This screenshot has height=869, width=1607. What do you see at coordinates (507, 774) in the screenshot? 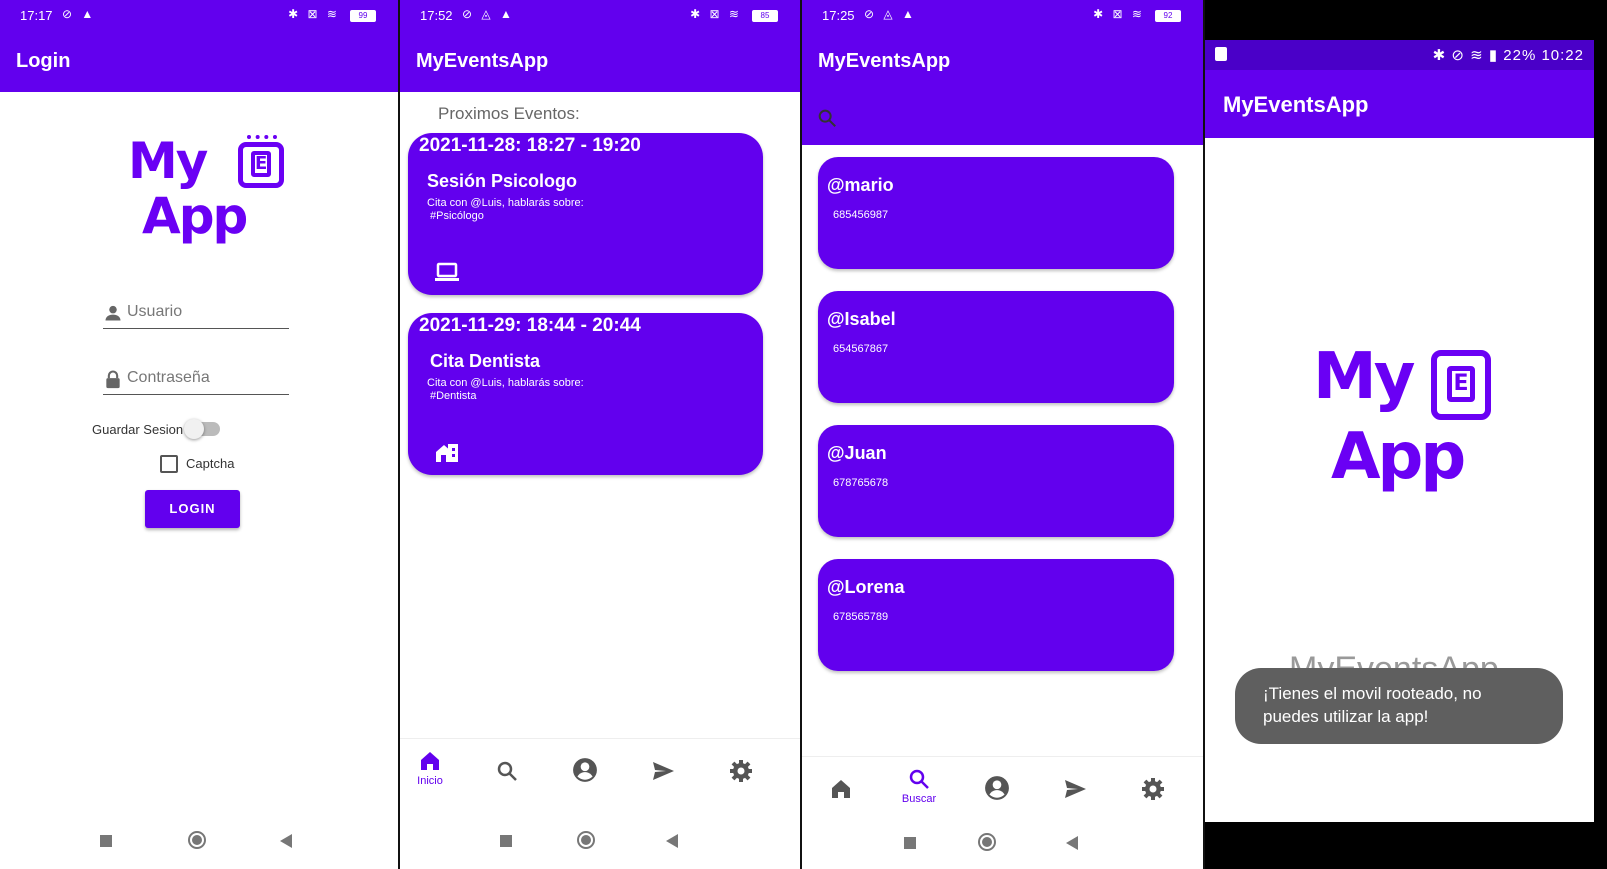
I see `nav-search` at bounding box center [507, 774].